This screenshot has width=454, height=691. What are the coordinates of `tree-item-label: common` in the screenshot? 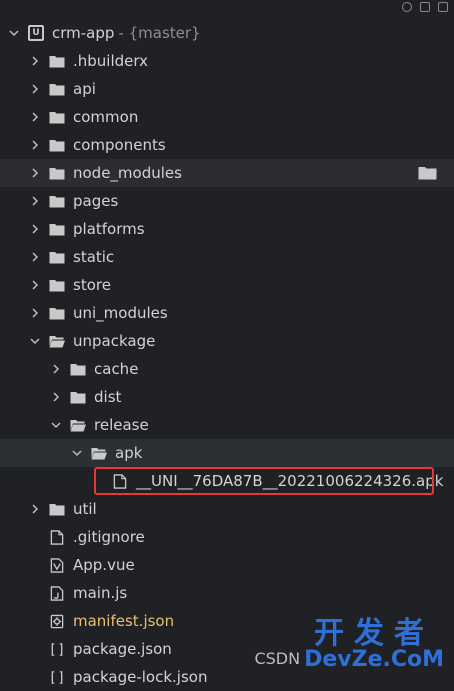 It's located at (106, 117).